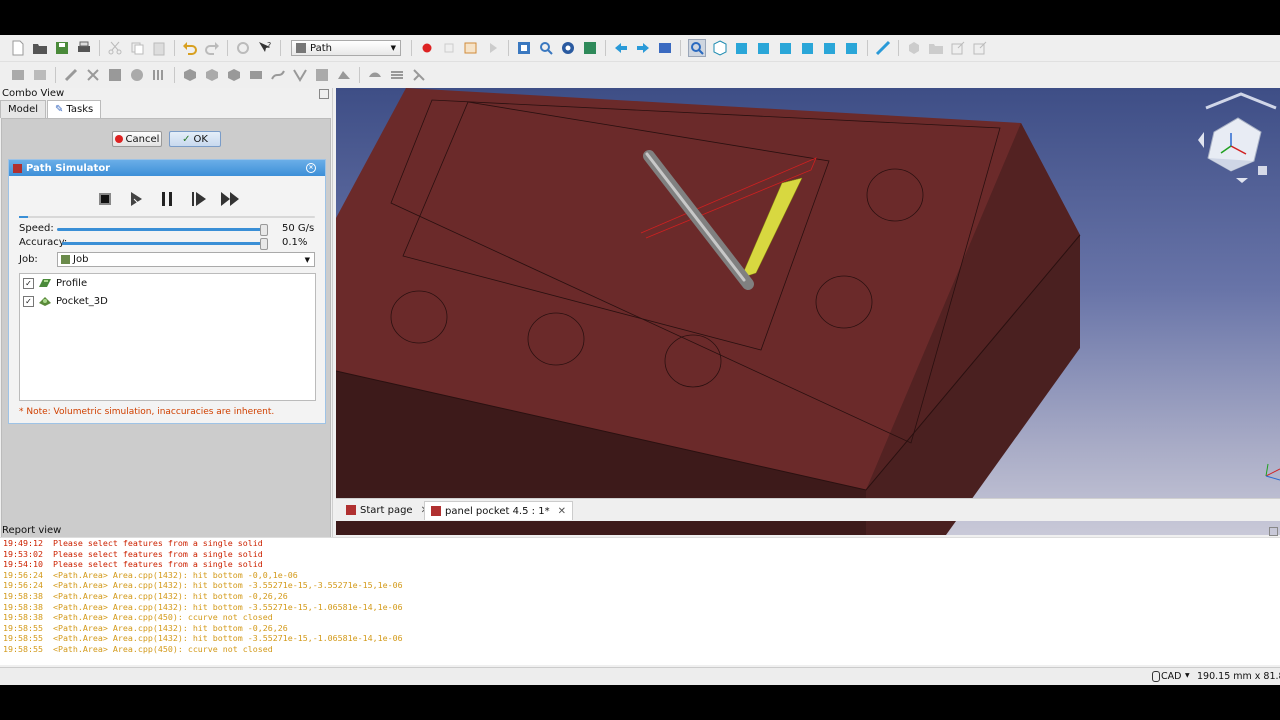 Image resolution: width=1280 pixels, height=720 pixels. What do you see at coordinates (498, 510) in the screenshot?
I see `tab-panel-pocket: panel pocket 4.5 : 1* ✕` at bounding box center [498, 510].